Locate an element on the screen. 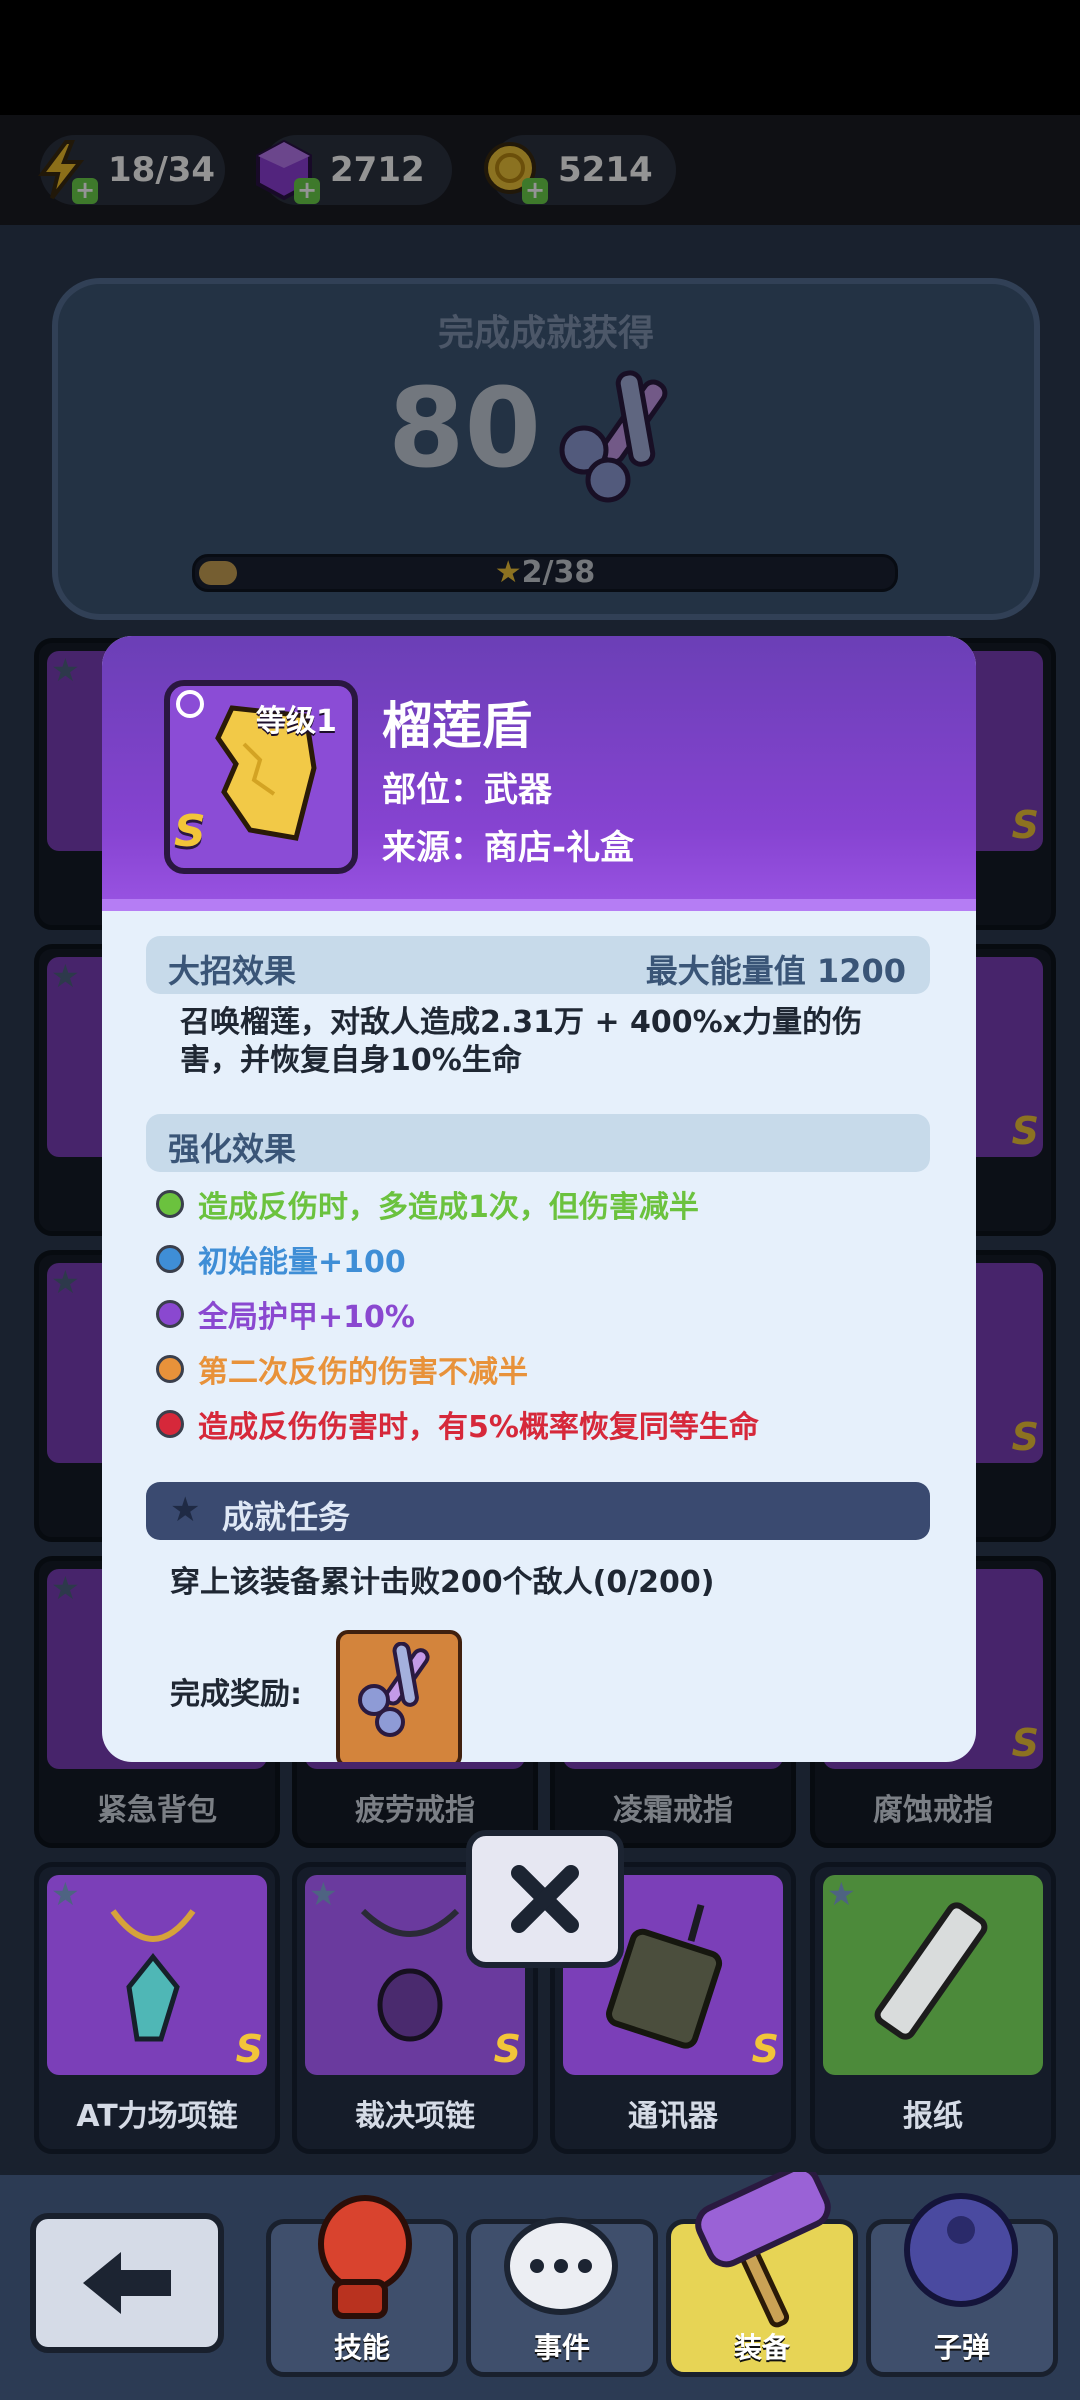  back-button is located at coordinates (127, 2283).